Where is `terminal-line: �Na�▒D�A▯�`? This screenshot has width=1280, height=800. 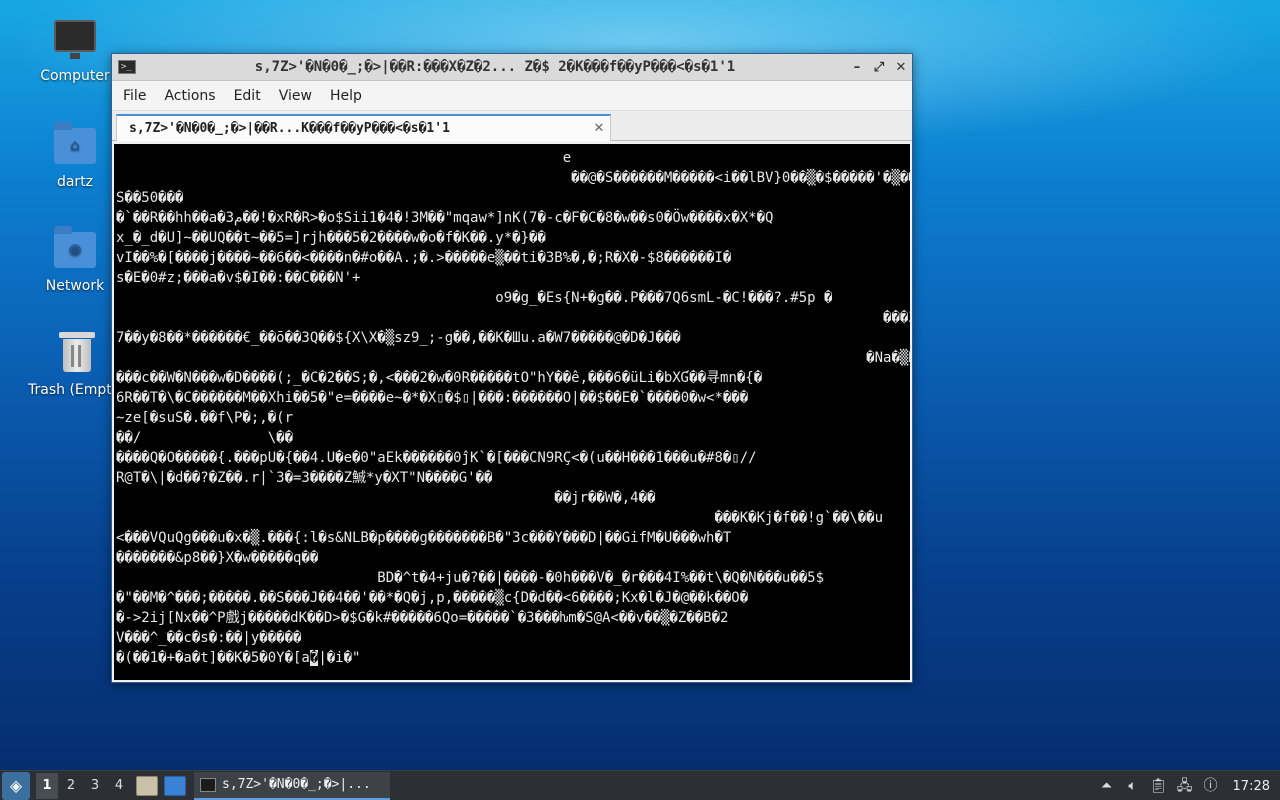
terminal-line: �Na�▒D�A▯� is located at coordinates (513, 358).